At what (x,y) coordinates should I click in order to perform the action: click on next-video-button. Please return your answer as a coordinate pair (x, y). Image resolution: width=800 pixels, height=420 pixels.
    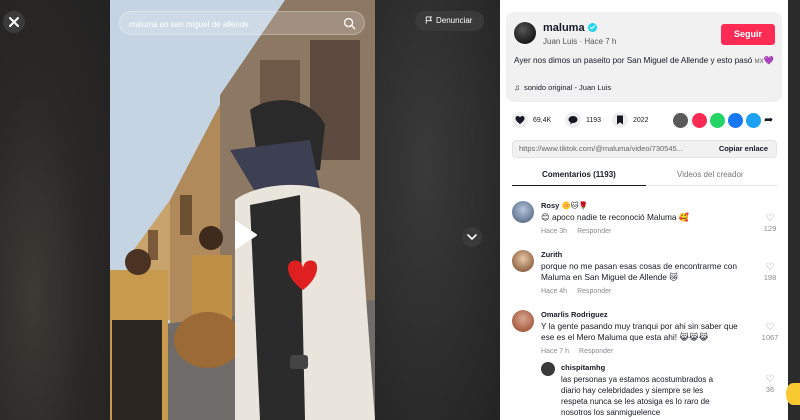
    Looking at the image, I should click on (472, 237).